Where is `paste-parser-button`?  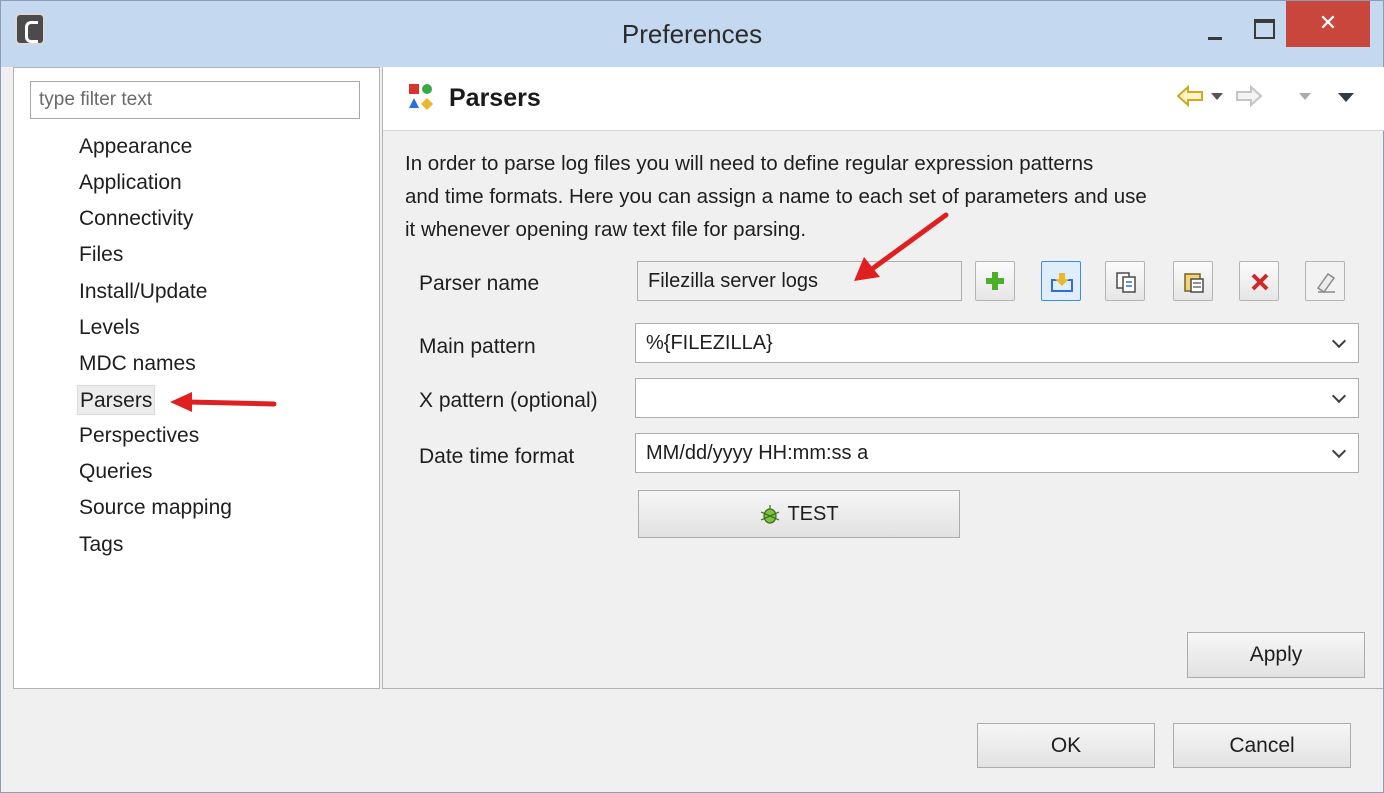
paste-parser-button is located at coordinates (1193, 281).